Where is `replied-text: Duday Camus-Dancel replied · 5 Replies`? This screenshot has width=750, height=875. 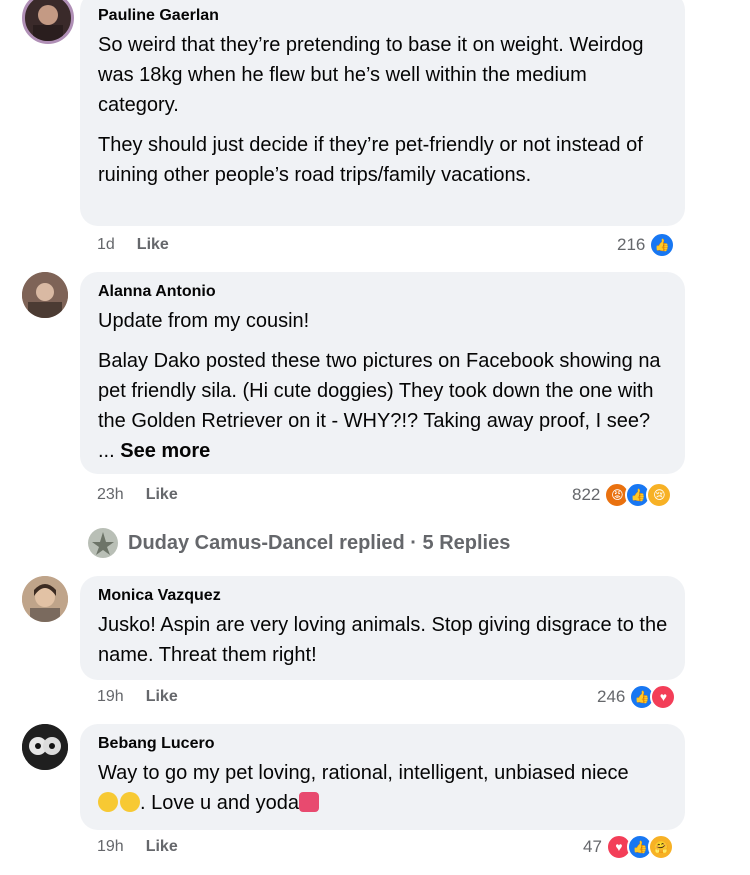 replied-text: Duday Camus-Dancel replied · 5 Replies is located at coordinates (319, 542).